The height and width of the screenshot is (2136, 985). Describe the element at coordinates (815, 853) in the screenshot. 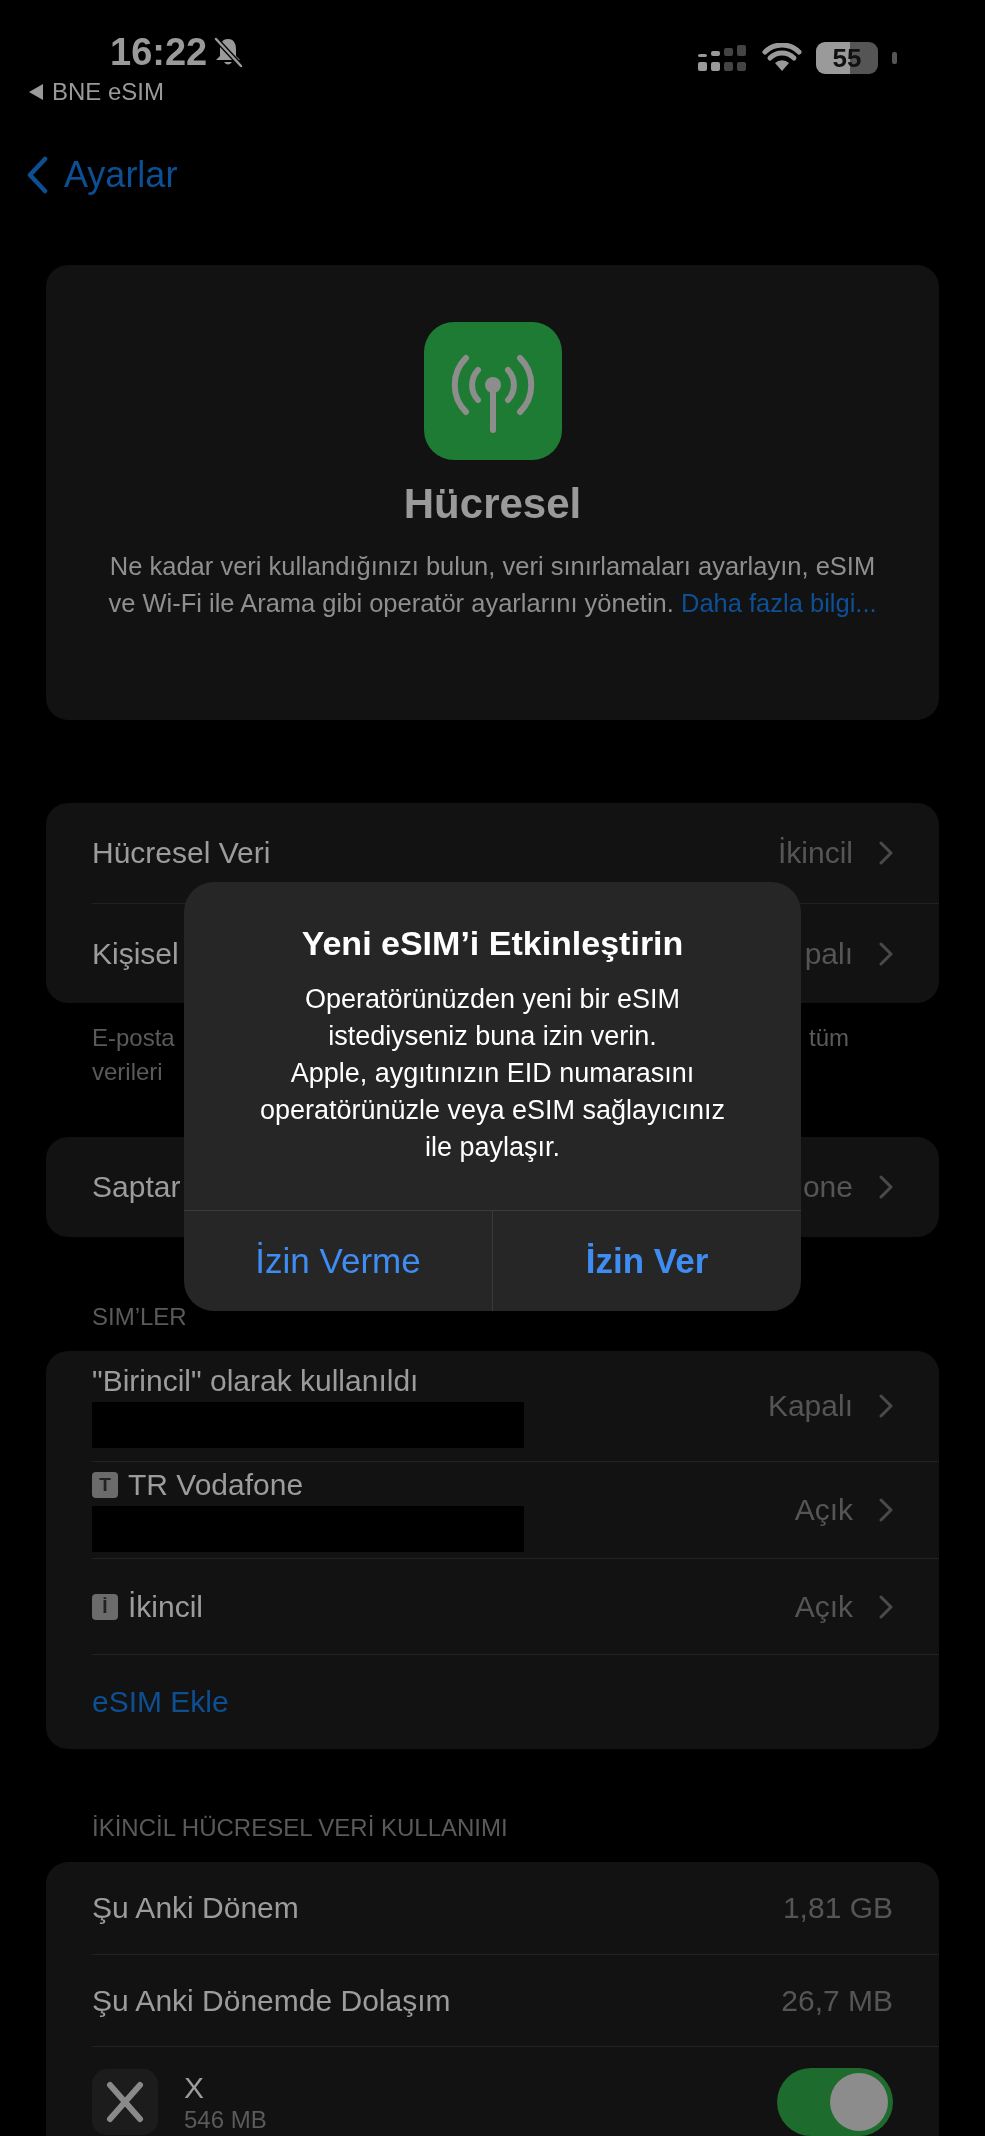

I see `row-value: İkincil` at that location.